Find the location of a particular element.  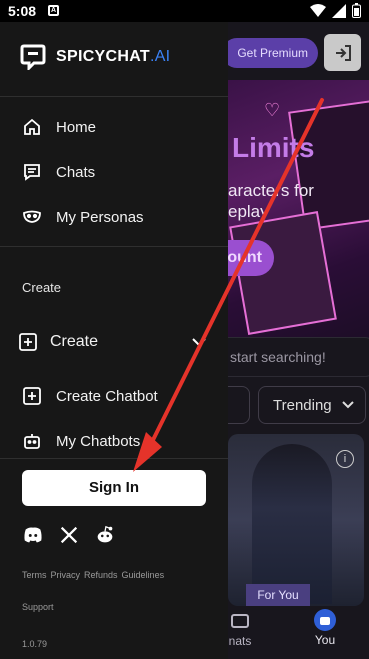

clock: 5:08 is located at coordinates (22, 11).